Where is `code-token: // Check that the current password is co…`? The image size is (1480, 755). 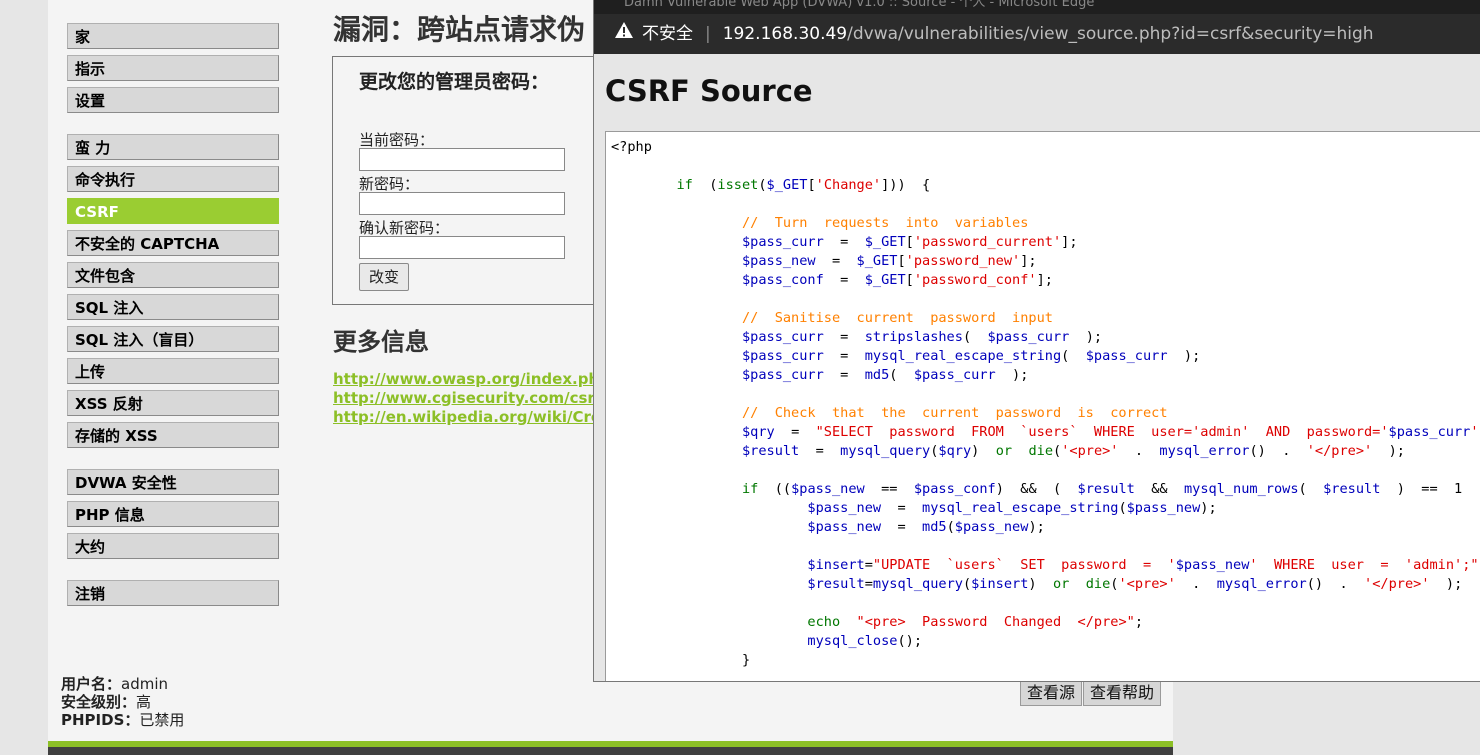
code-token: // Check that the current password is co… is located at coordinates (954, 413).